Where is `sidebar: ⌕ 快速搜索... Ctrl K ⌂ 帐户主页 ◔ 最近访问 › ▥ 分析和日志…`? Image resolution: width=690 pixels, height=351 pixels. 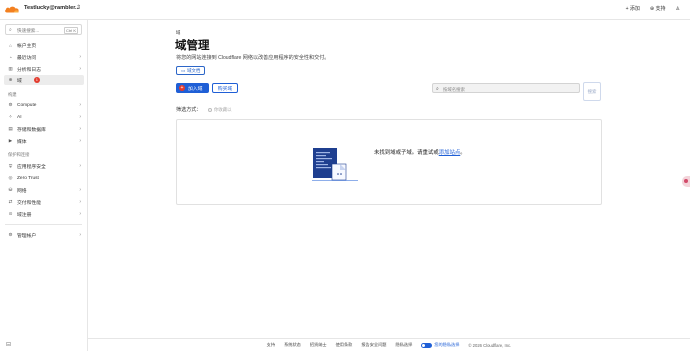
sidebar: ⌕ 快速搜索... Ctrl K ⌂ 帐户主页 ◔ 最近访问 › ▥ 分析和日志… is located at coordinates (44, 185).